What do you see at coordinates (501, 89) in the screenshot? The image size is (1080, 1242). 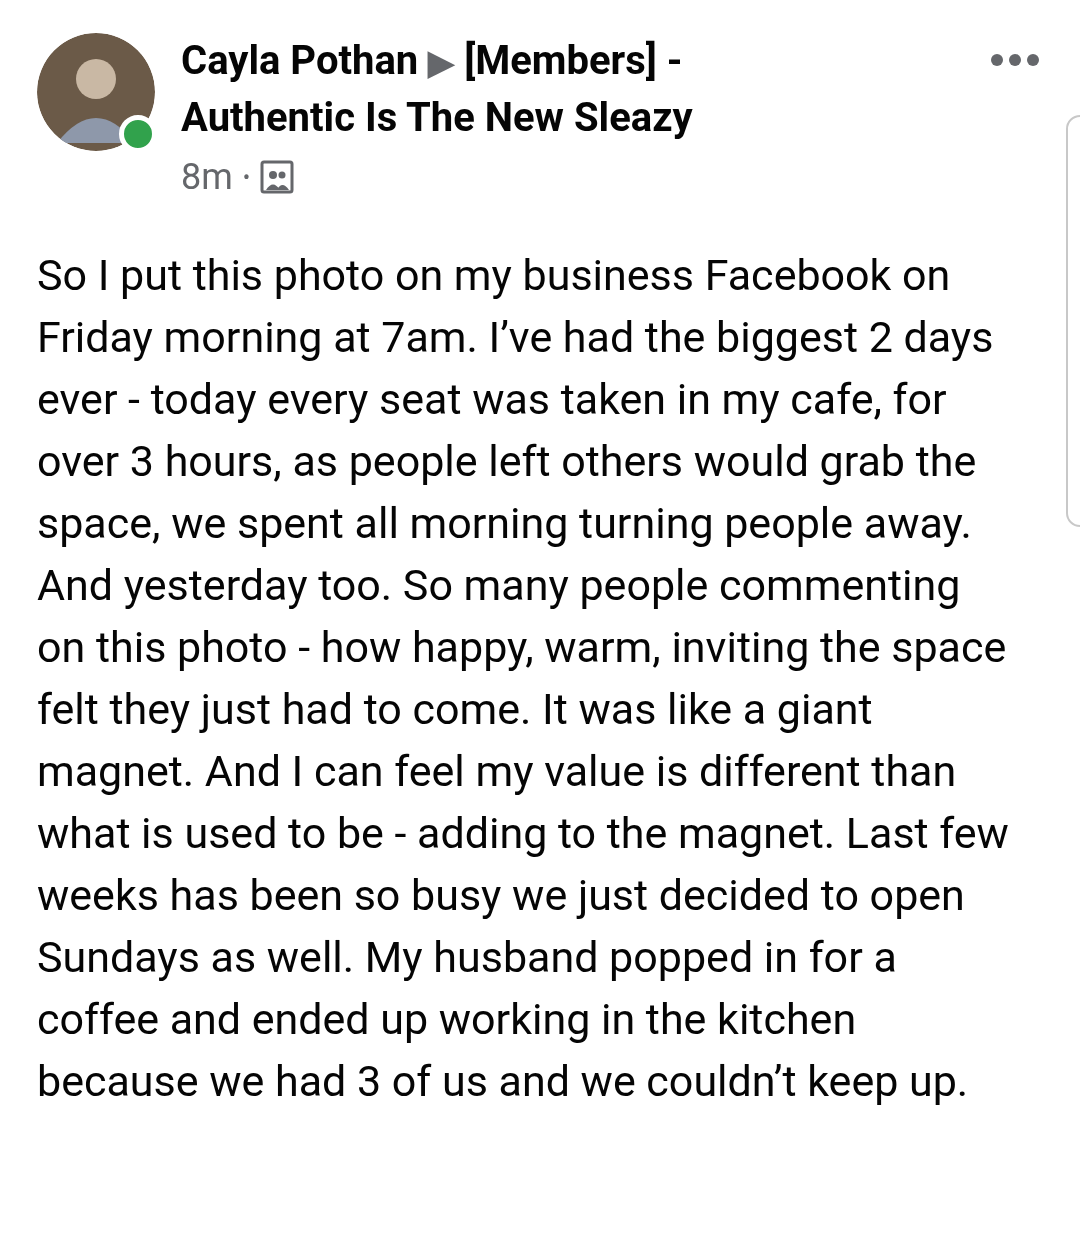 I see `post-title: Cayla Pothan ▶ [Members] - Authentic Is The New Sleazy` at bounding box center [501, 89].